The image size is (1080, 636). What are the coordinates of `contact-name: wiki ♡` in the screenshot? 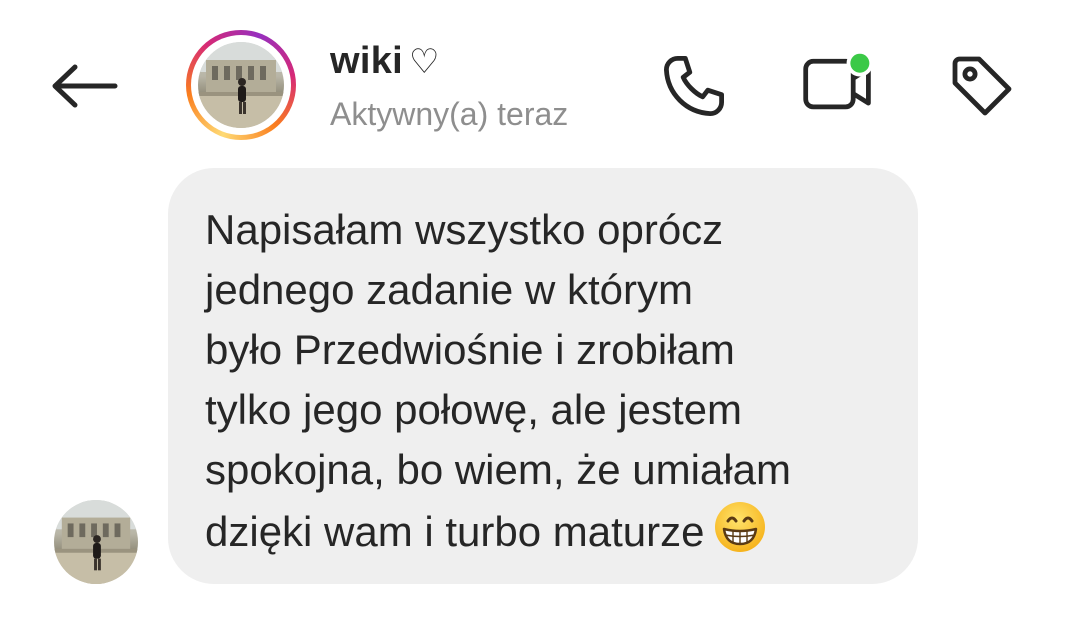 It's located at (385, 61).